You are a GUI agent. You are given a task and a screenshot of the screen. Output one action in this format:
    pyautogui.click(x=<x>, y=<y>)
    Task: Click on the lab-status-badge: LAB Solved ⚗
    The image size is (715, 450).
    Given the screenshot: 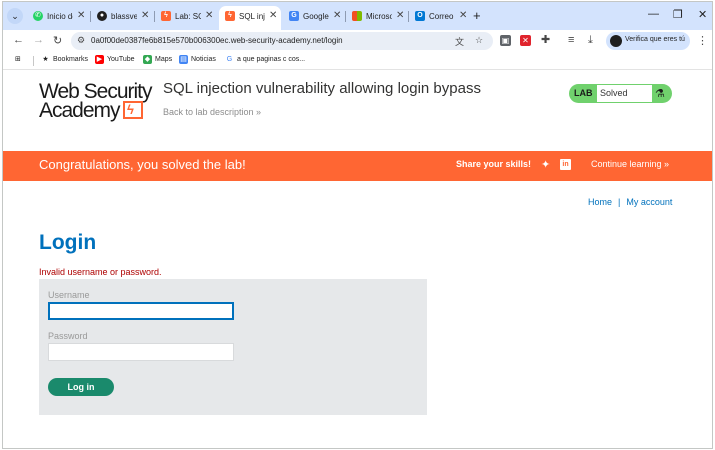 What is the action you would take?
    pyautogui.click(x=620, y=93)
    